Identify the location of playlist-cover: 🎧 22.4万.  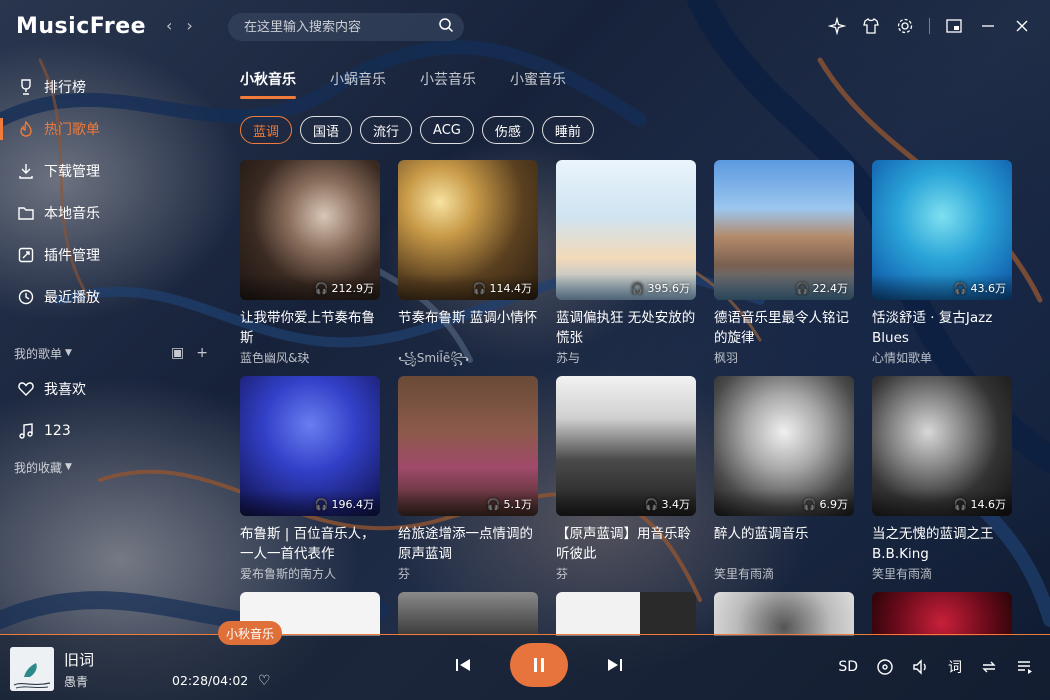
(784, 230).